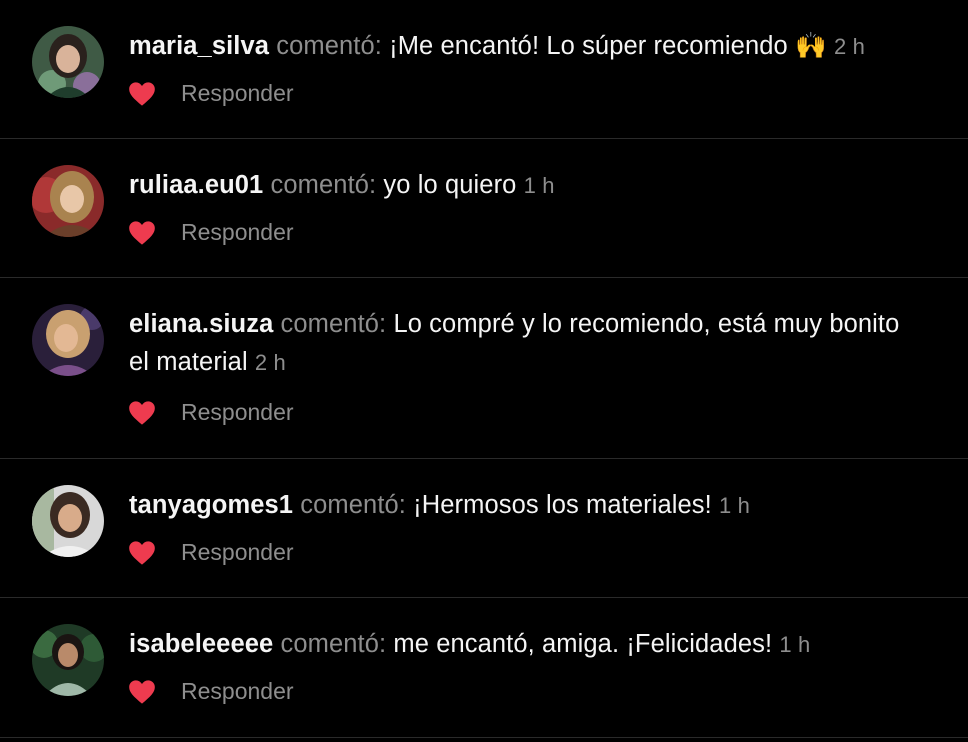 The width and height of the screenshot is (968, 742). I want to click on username-link: maria_silva, so click(199, 46).